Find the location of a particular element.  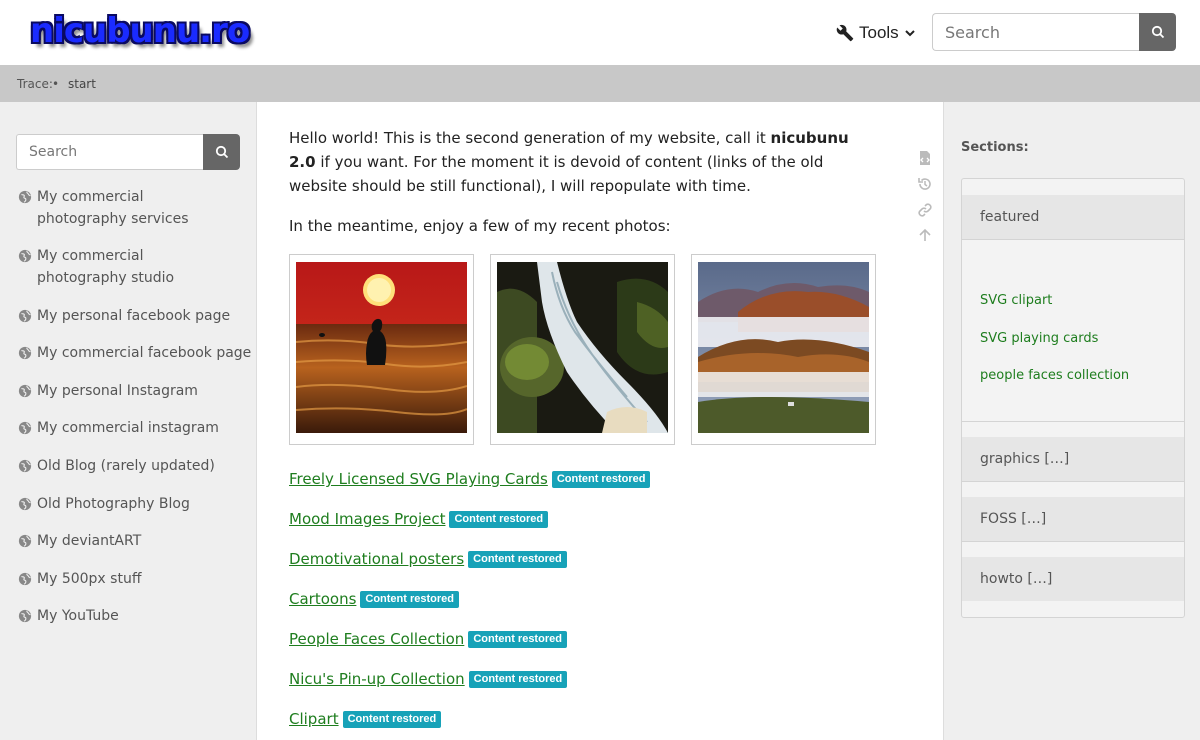

sidebar-link: Old Blog (rarely updated) is located at coordinates (116, 466).